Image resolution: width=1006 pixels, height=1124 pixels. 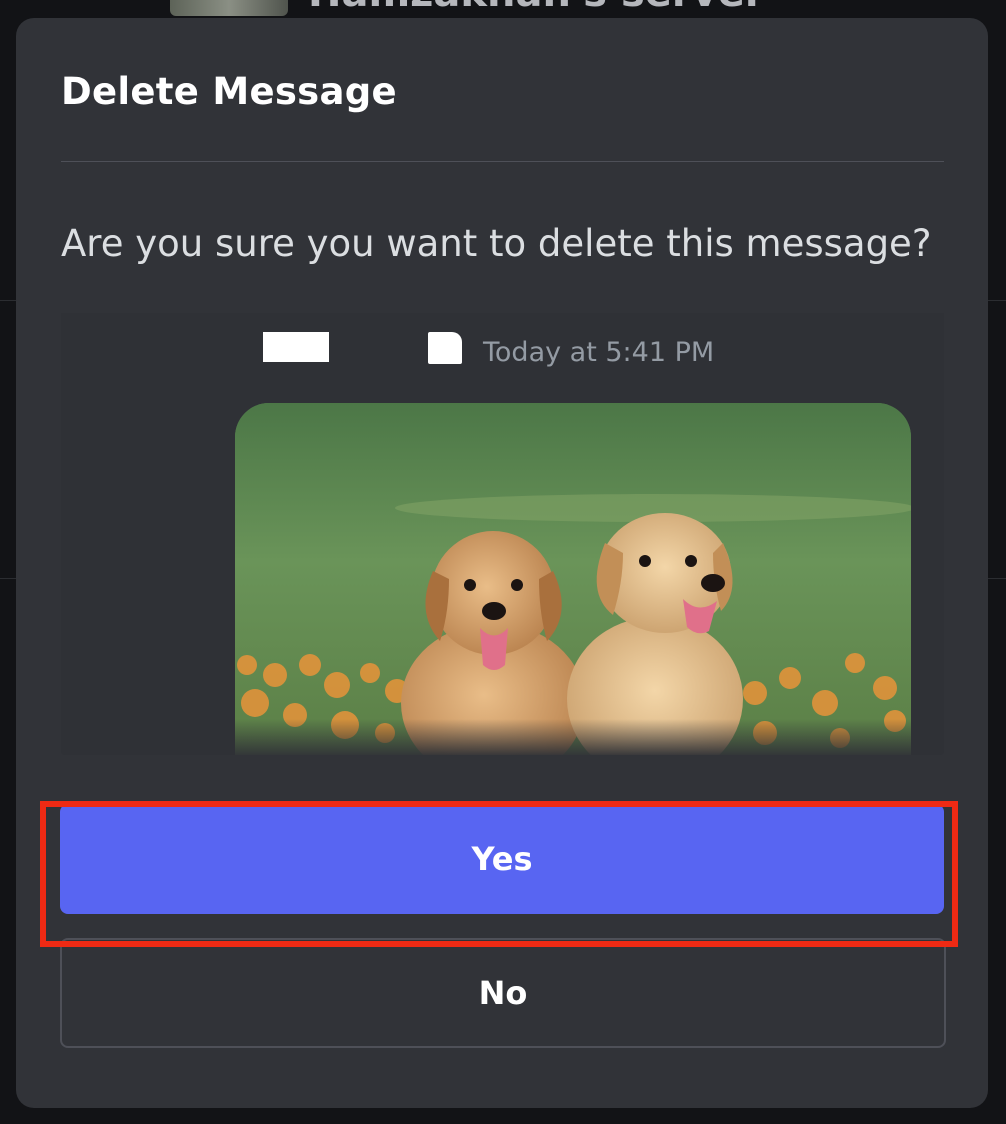 I want to click on message-timestamp: Today at 5:41 PM, so click(x=599, y=352).